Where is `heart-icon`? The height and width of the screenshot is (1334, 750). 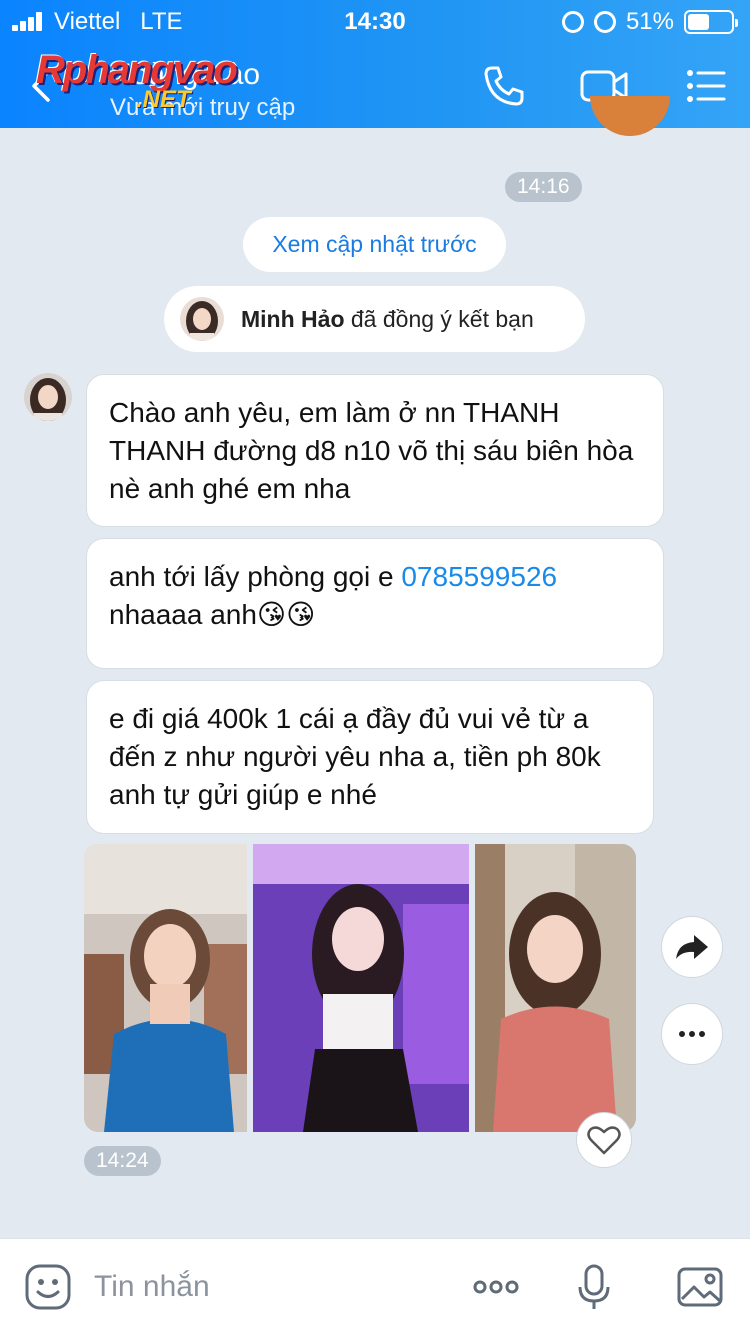
heart-icon is located at coordinates (604, 1140).